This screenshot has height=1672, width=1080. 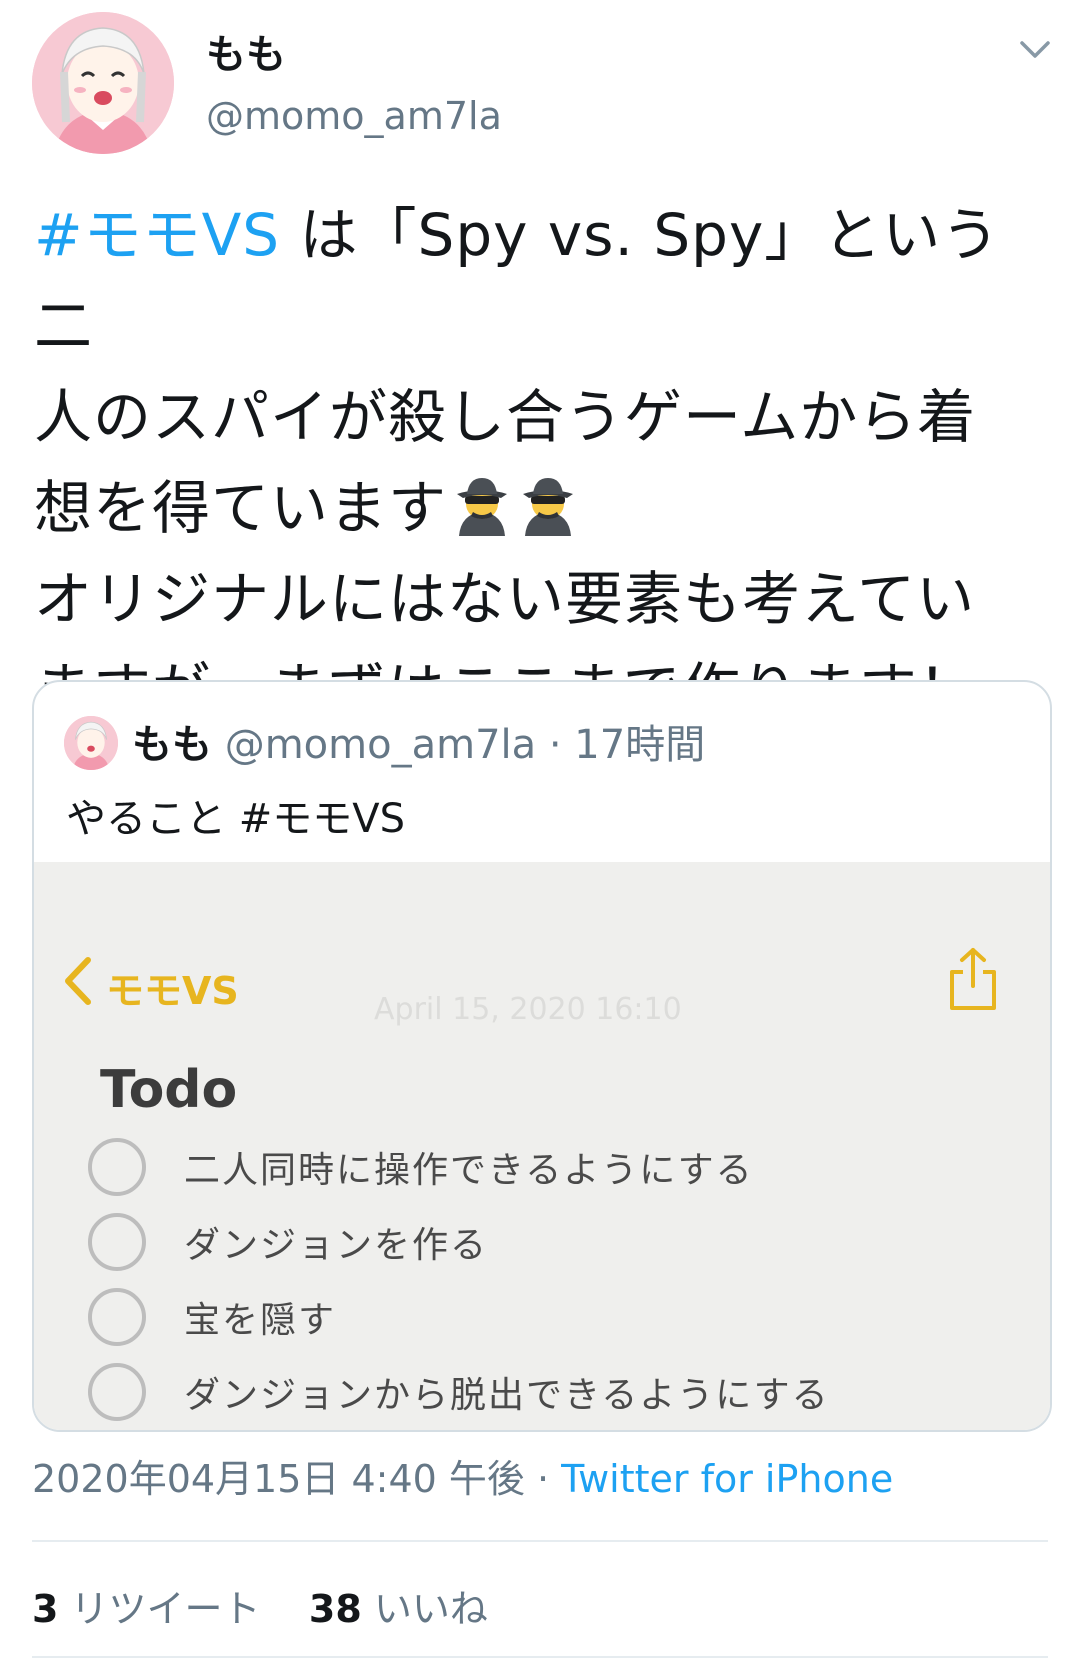 What do you see at coordinates (335, 1609) in the screenshot?
I see `likes-count: 38` at bounding box center [335, 1609].